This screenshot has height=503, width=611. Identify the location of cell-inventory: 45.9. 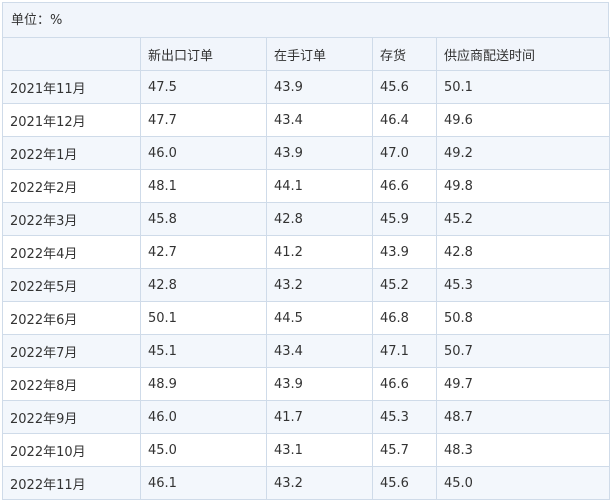
(404, 219).